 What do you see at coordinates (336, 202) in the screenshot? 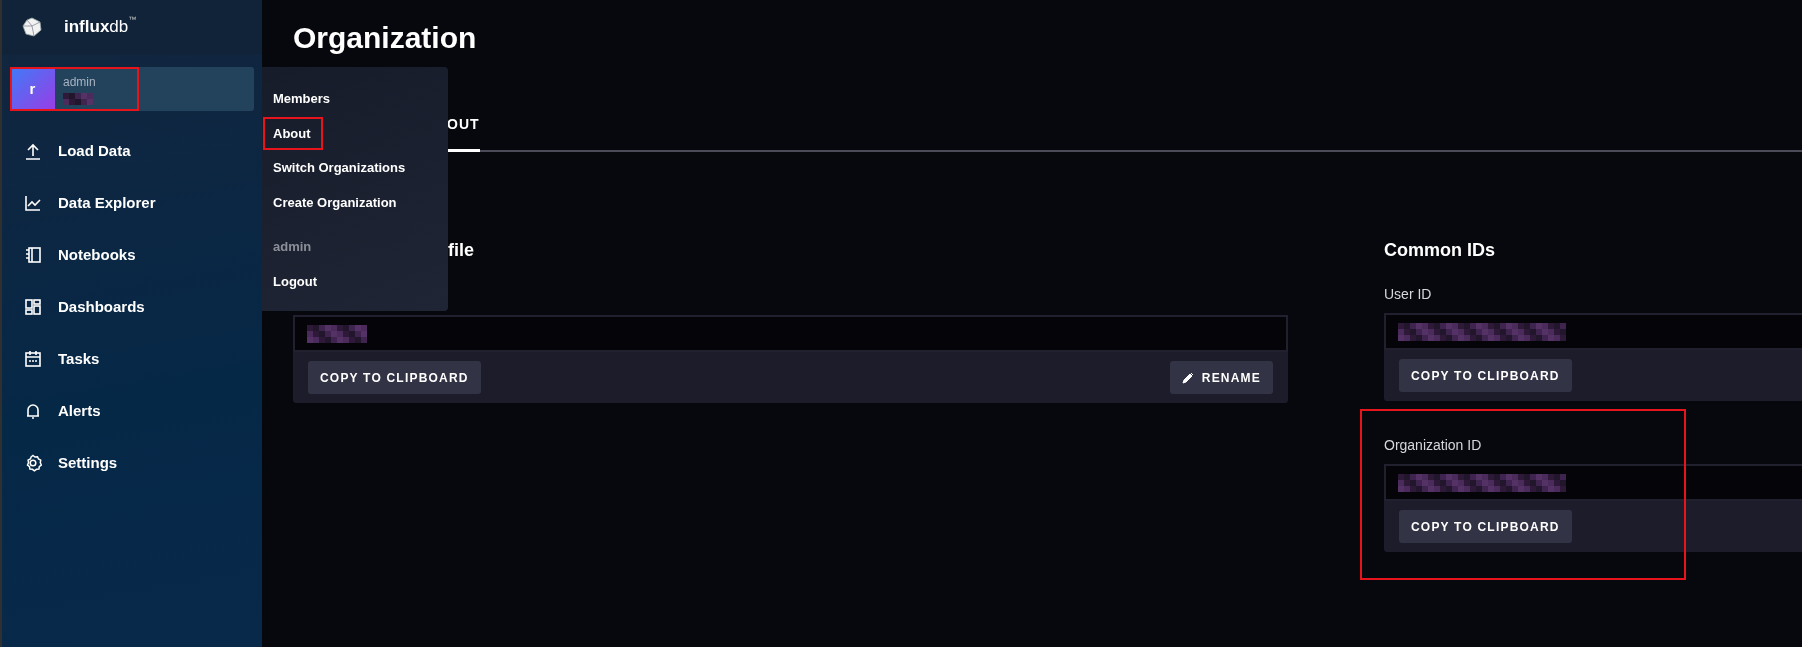
I see `menu-item: Create Organization` at bounding box center [336, 202].